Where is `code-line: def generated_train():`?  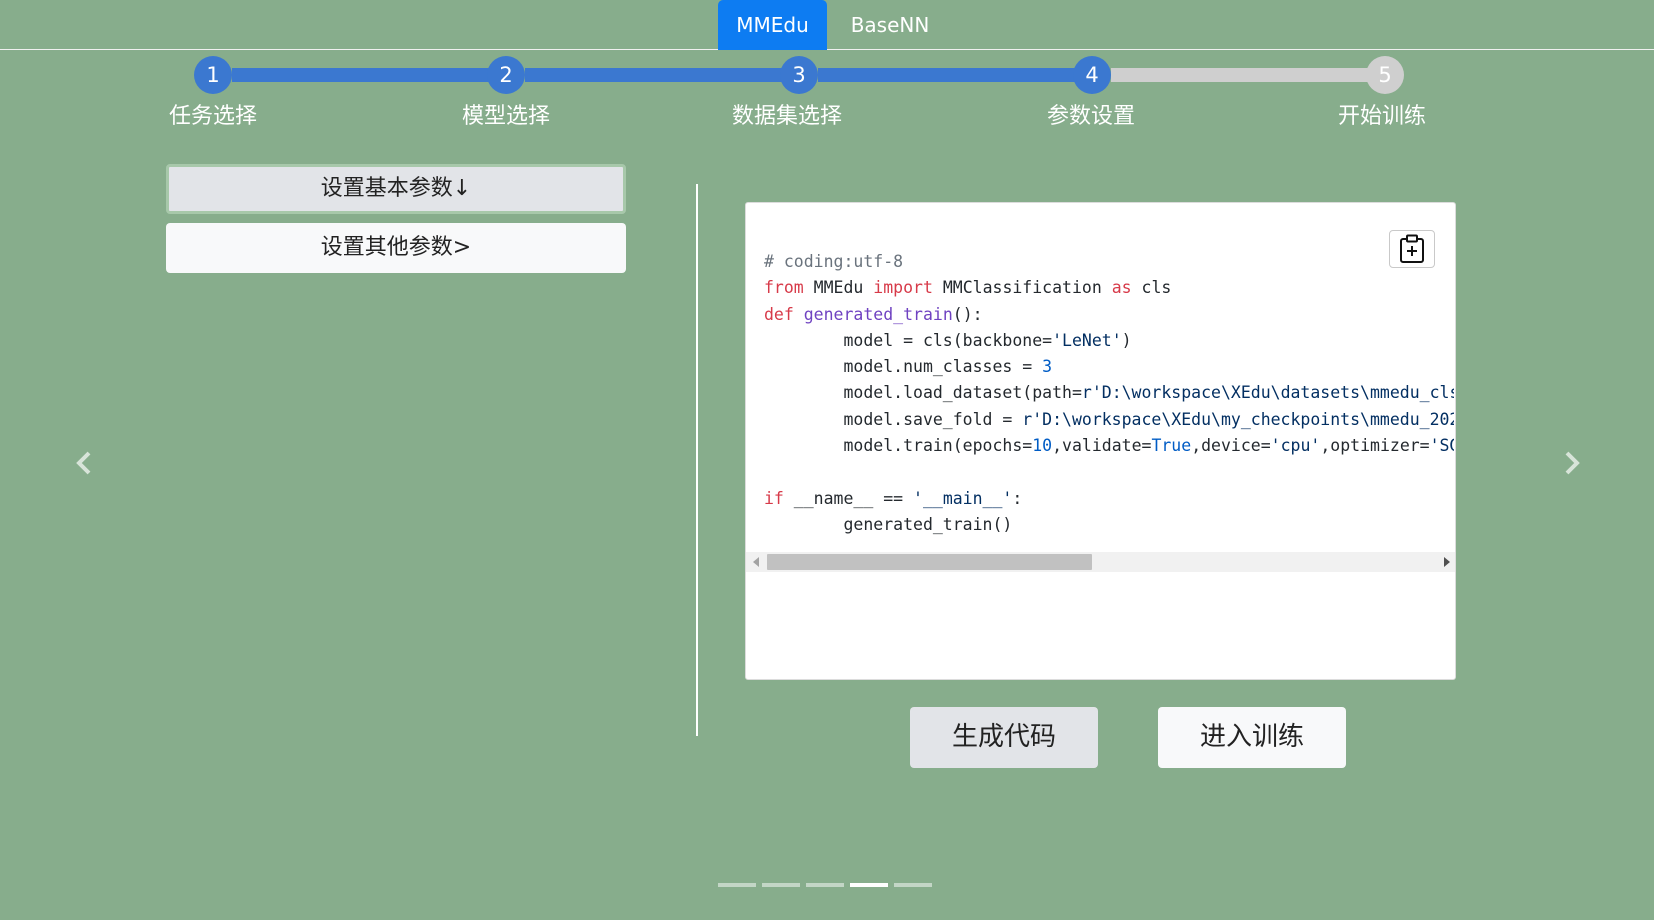 code-line: def generated_train(): is located at coordinates (873, 314).